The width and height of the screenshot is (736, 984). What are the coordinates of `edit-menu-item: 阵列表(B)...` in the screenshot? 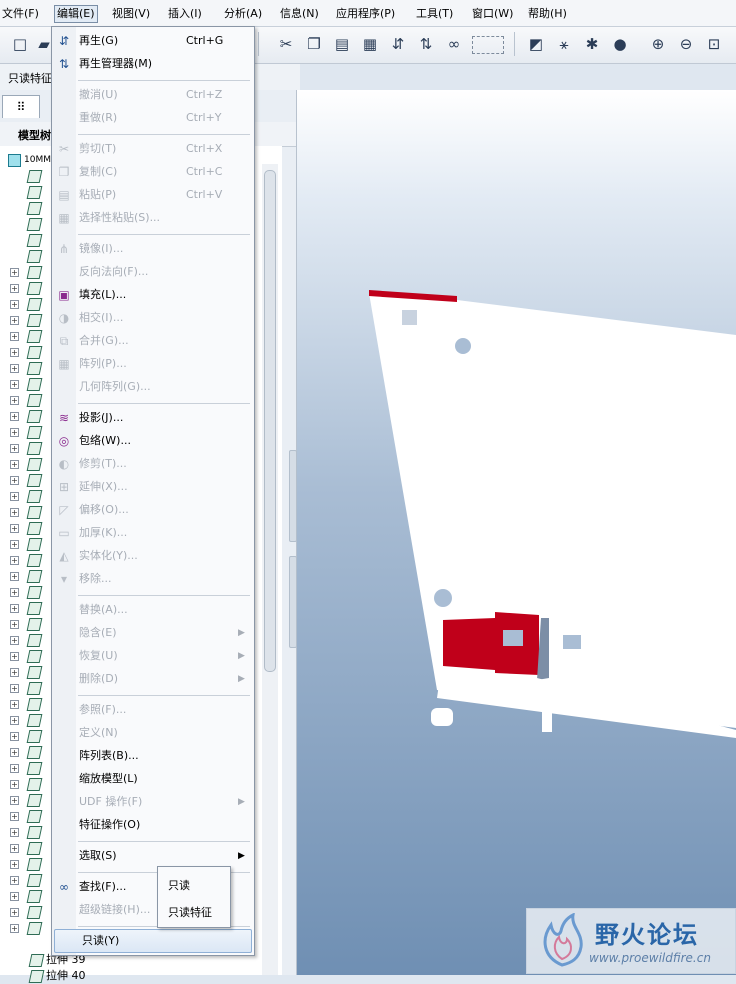 It's located at (153, 756).